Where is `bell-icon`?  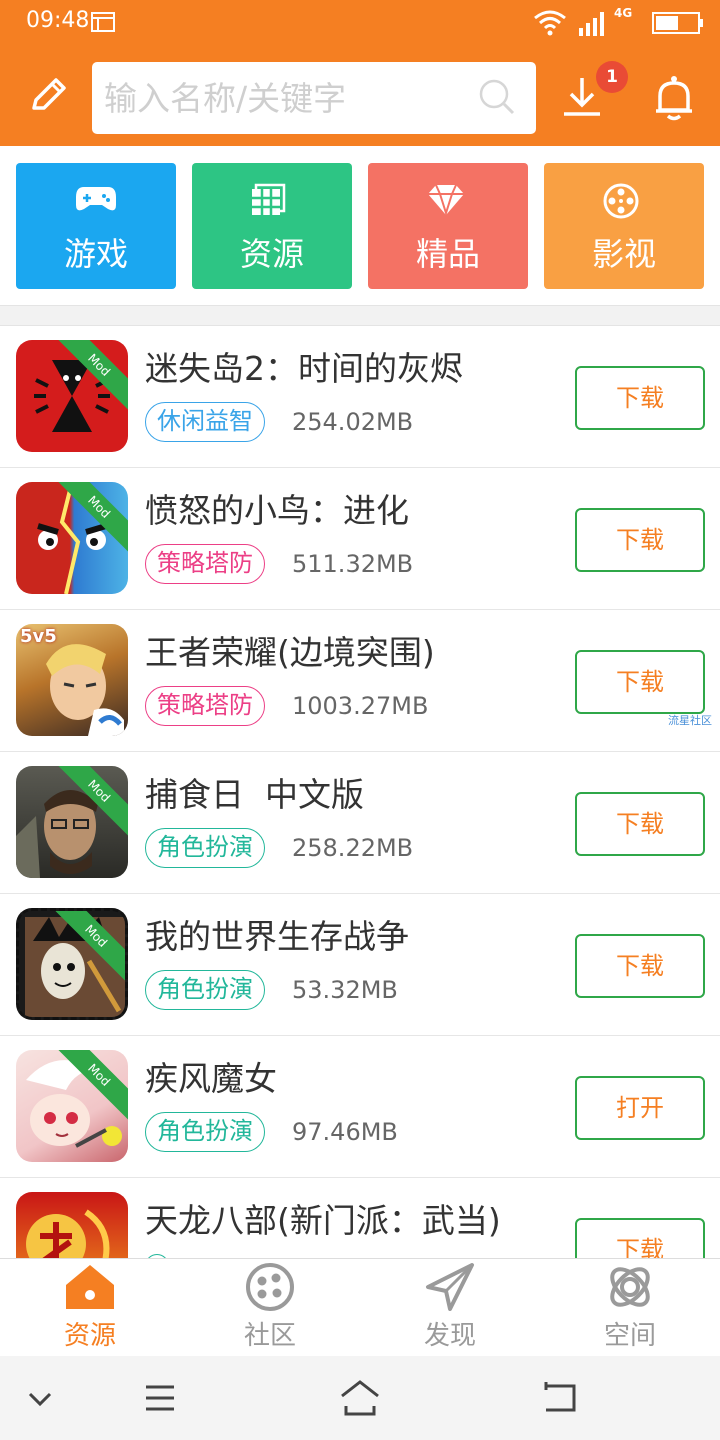 bell-icon is located at coordinates (674, 98).